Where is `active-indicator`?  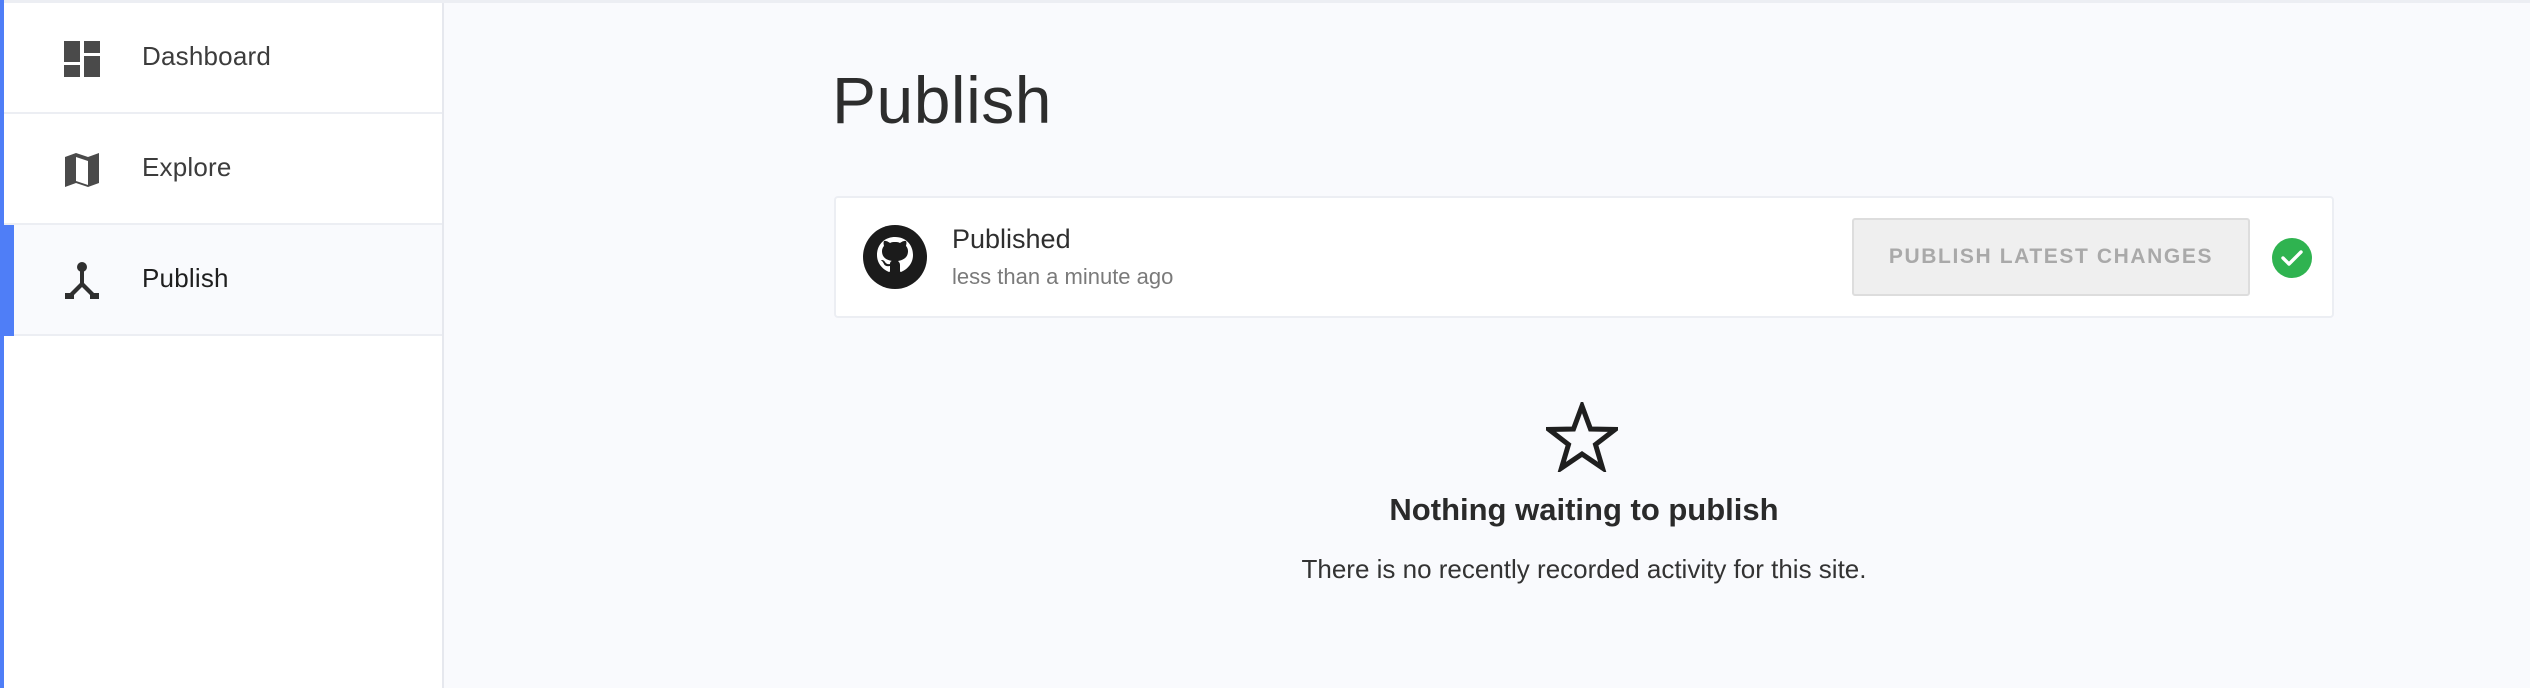 active-indicator is located at coordinates (7, 280).